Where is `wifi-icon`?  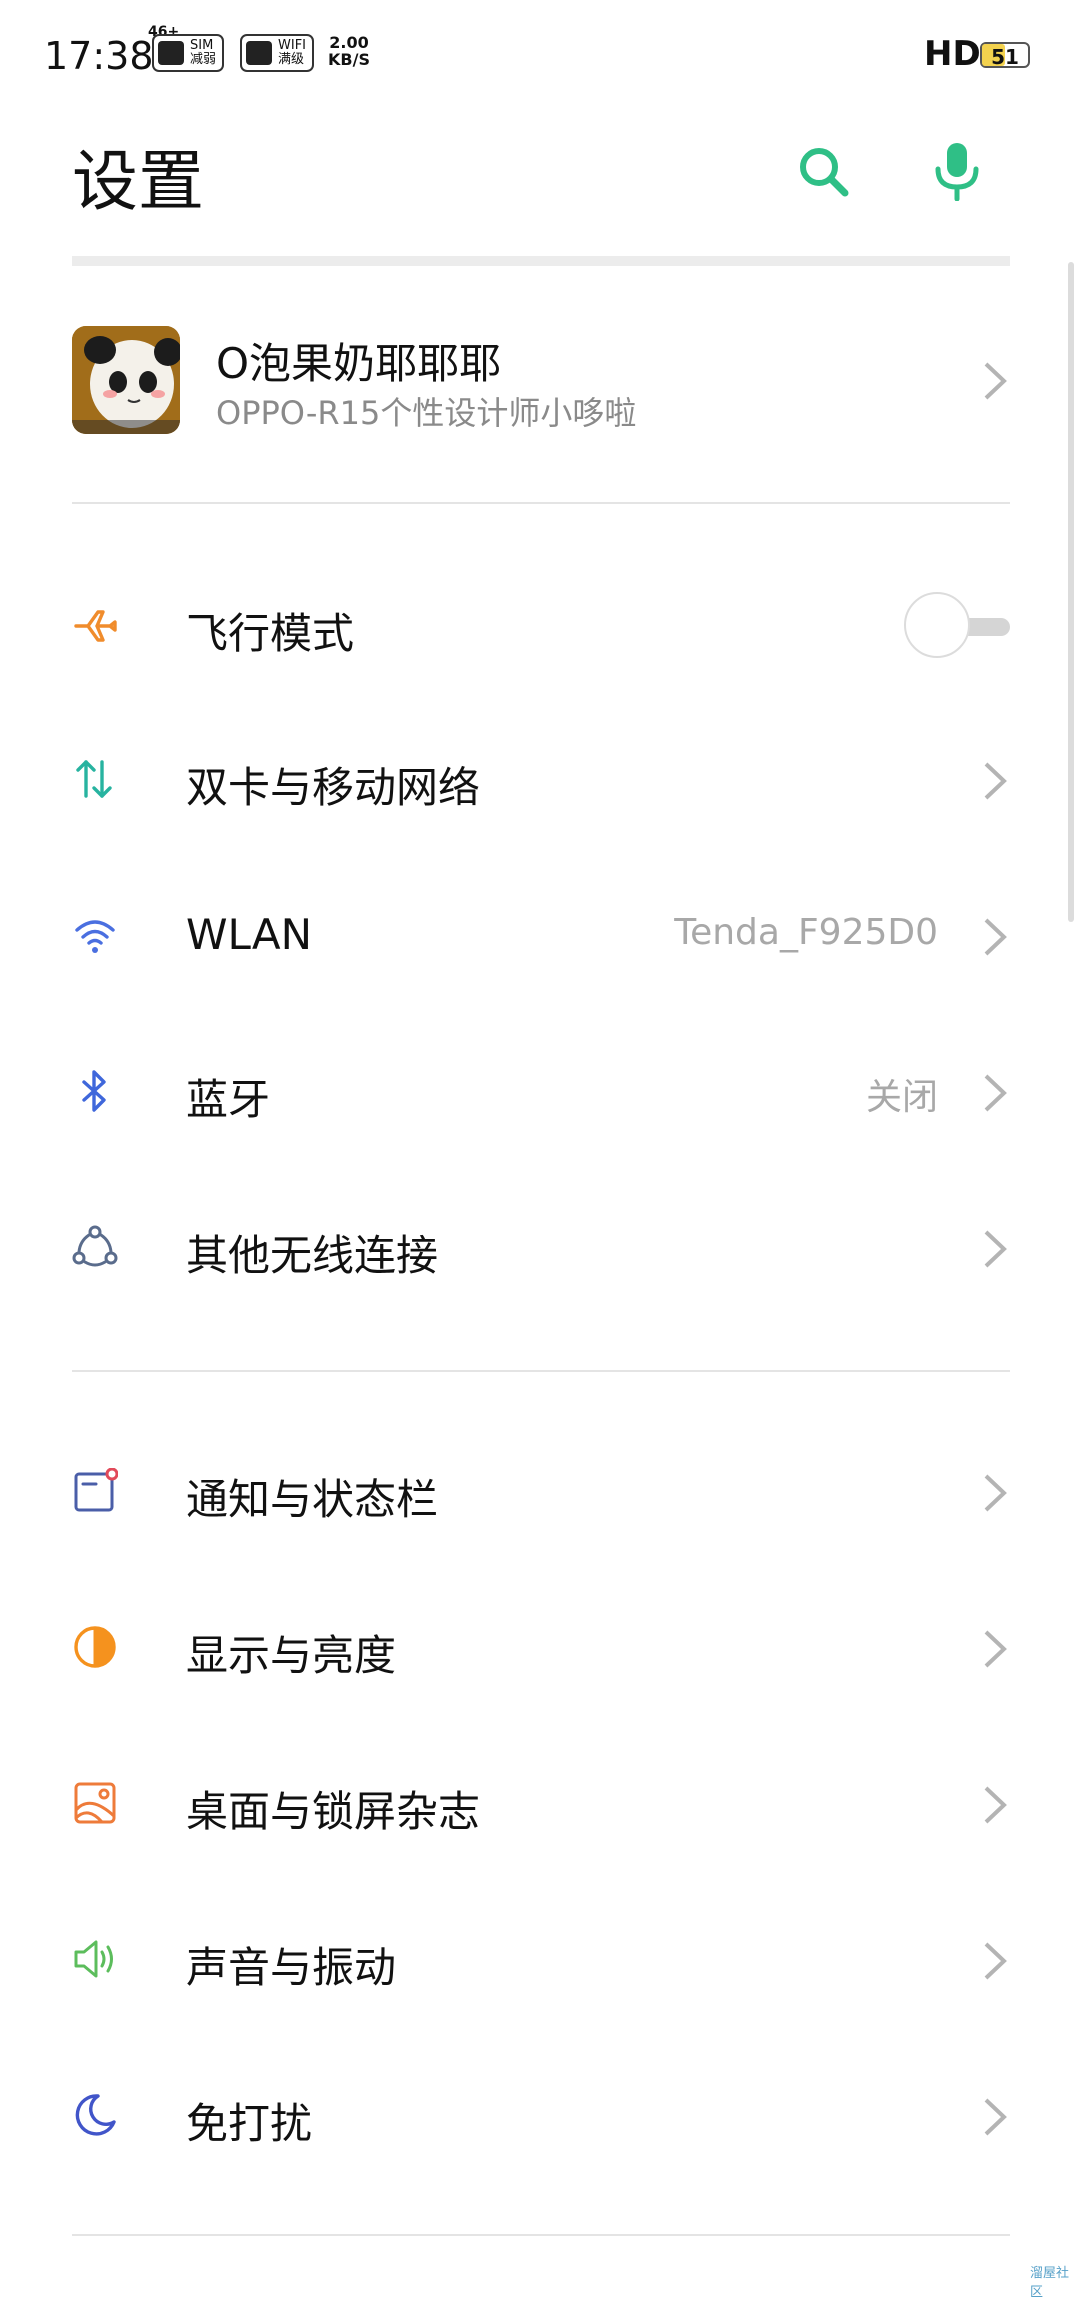 wifi-icon is located at coordinates (95, 936).